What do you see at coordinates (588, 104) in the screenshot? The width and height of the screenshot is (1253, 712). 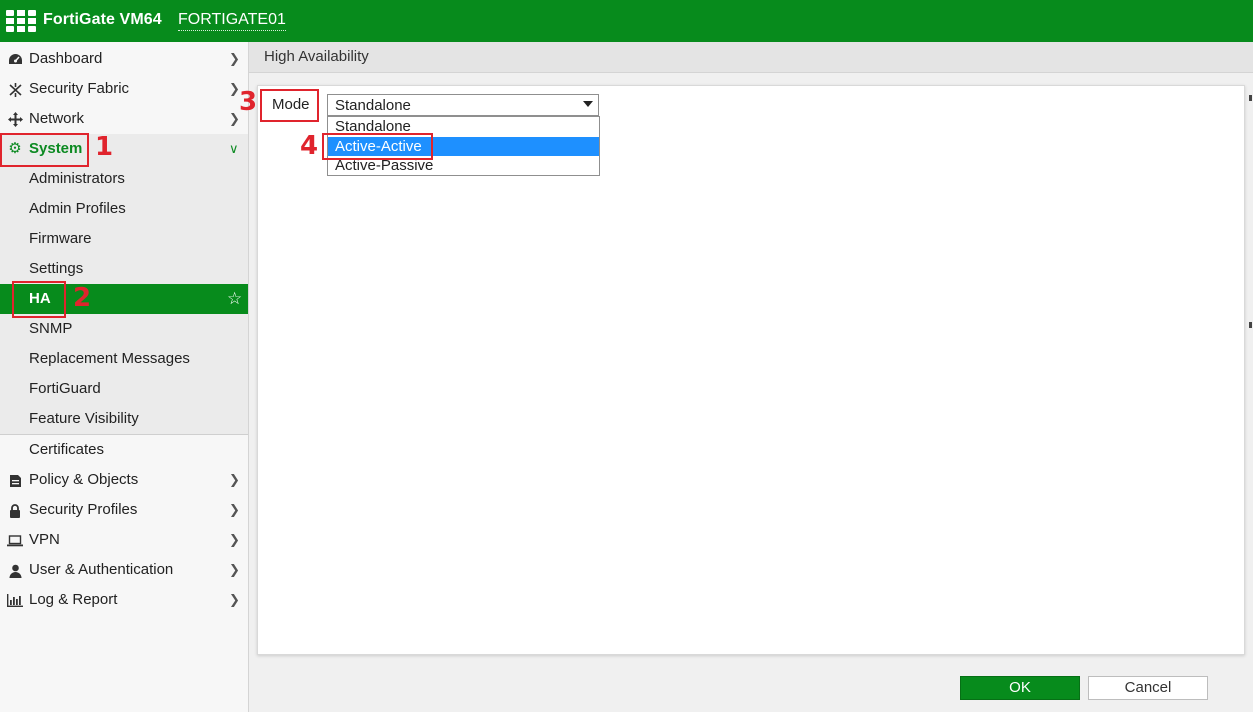 I see `dropdown-arrow-icon` at bounding box center [588, 104].